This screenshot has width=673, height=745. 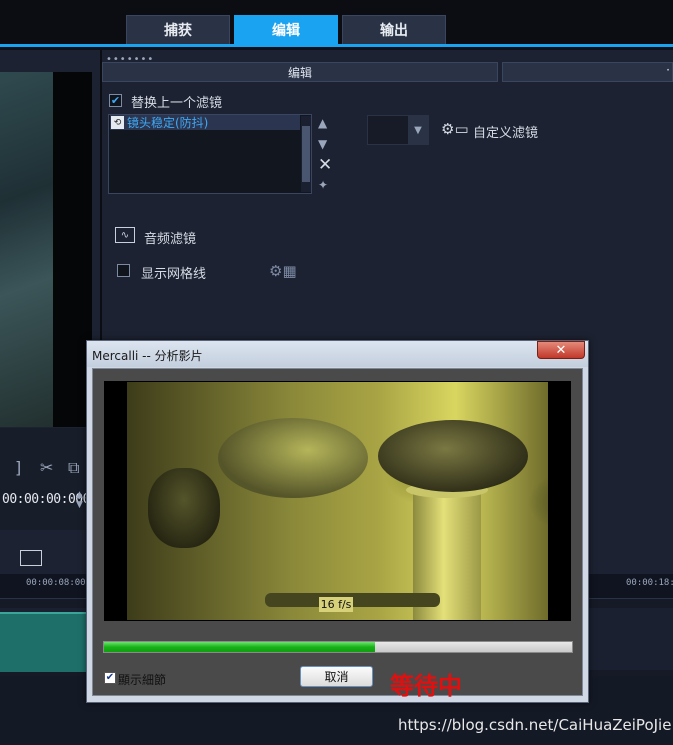 I want to click on close-button: ✕, so click(x=561, y=350).